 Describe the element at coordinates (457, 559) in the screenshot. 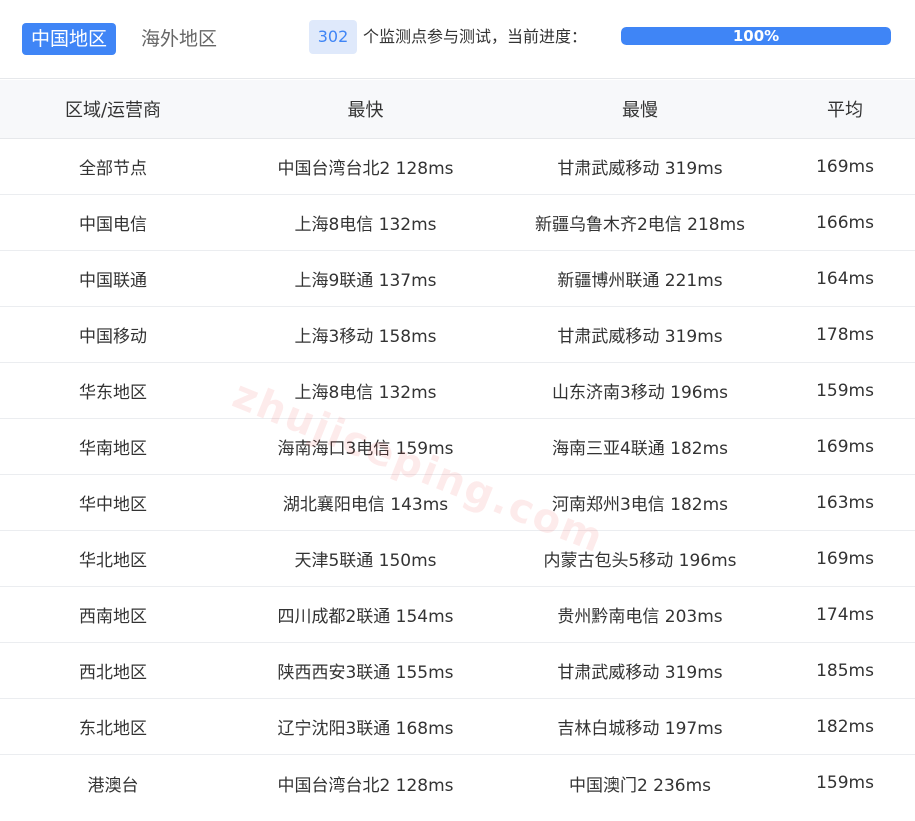

I see `table-row: 华北地区 天津5联通 150ms 内蒙古包头5移动 196ms 169ms` at that location.